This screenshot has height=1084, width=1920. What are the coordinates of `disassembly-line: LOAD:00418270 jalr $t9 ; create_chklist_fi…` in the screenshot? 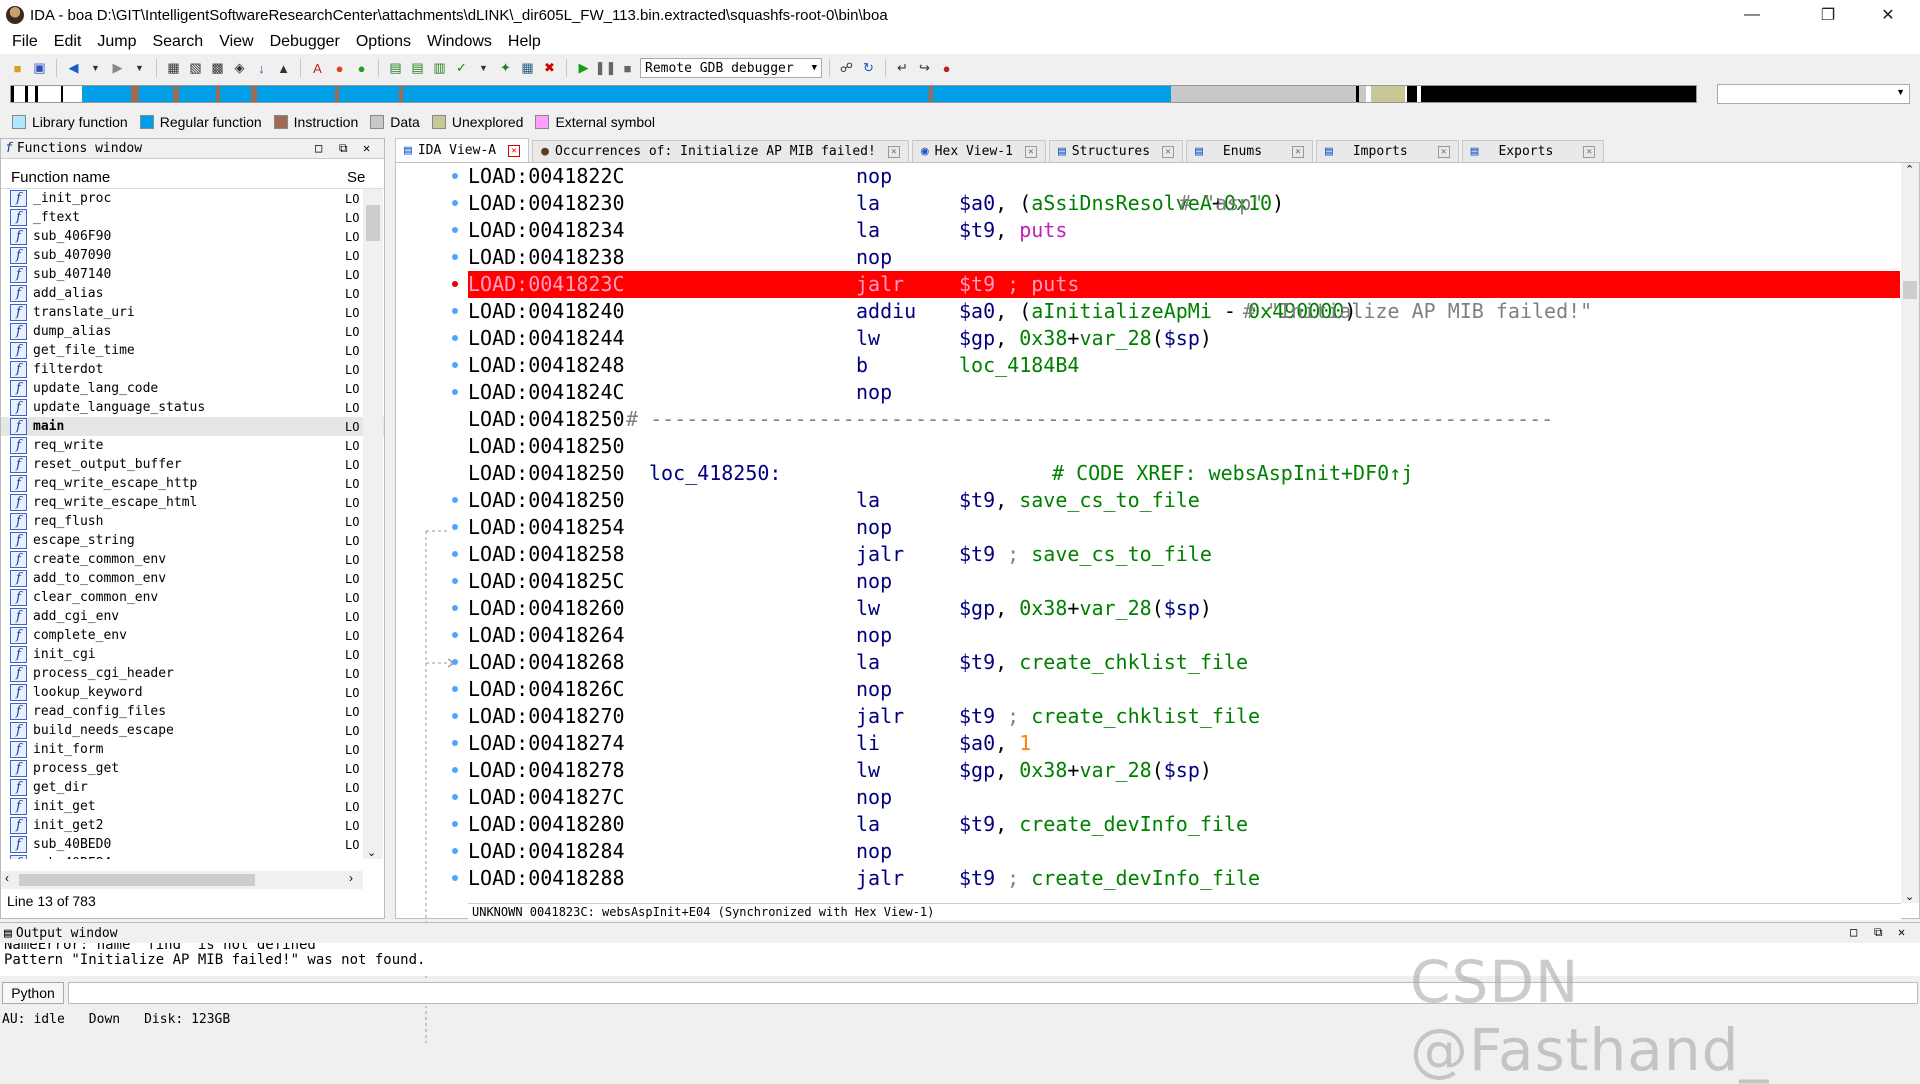 It's located at (1184, 716).